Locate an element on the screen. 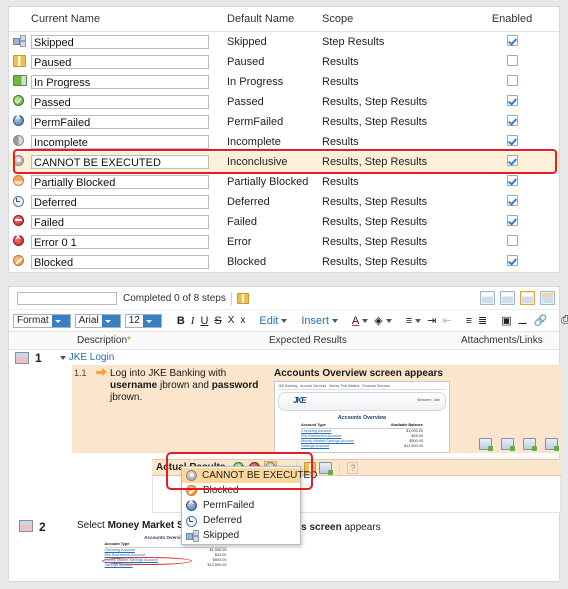 The width and height of the screenshot is (568, 589). current-name-input: Error 0 1 is located at coordinates (120, 242).